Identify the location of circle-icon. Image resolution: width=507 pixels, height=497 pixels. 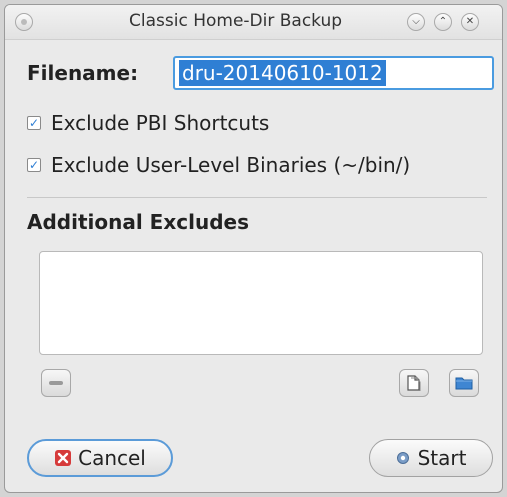
(24, 22).